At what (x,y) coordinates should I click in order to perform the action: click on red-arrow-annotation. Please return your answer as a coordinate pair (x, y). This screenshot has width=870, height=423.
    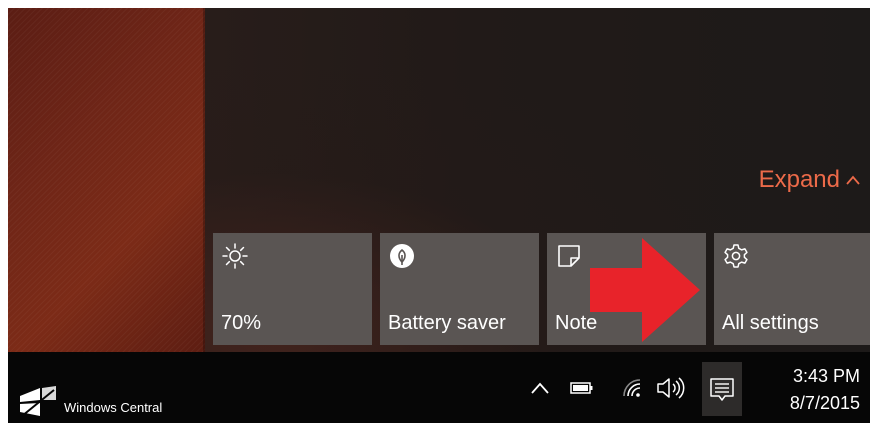
    Looking at the image, I should click on (645, 290).